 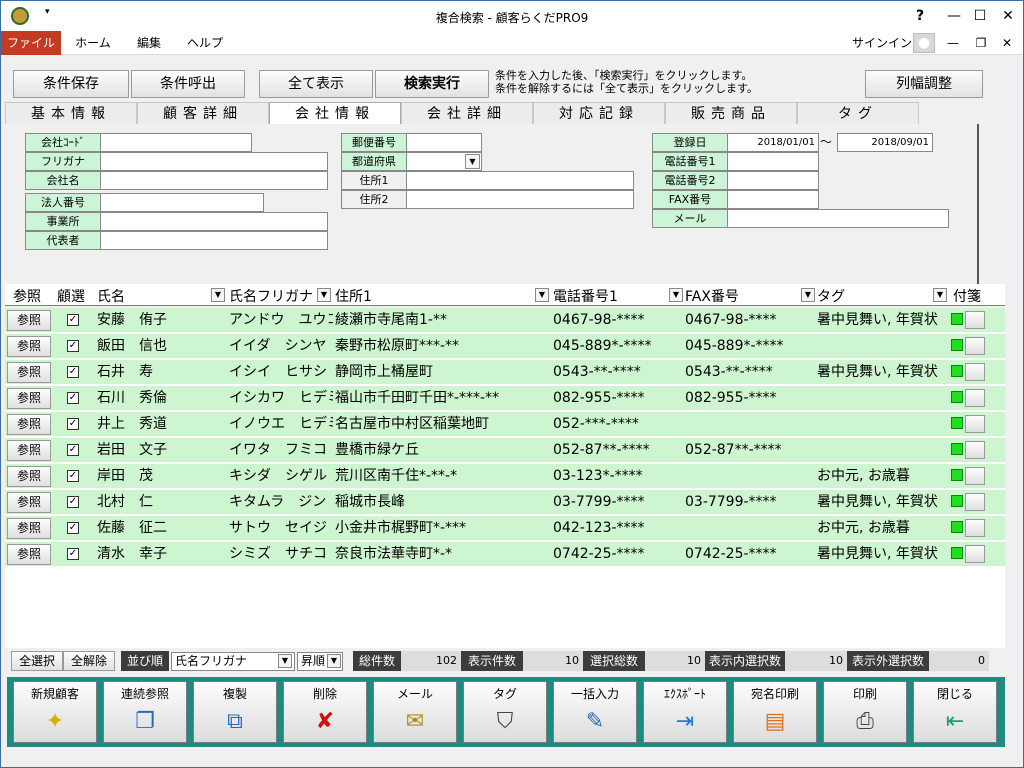 What do you see at coordinates (271, 296) in the screenshot?
I see `col-header-kana: 氏名フリガナ` at bounding box center [271, 296].